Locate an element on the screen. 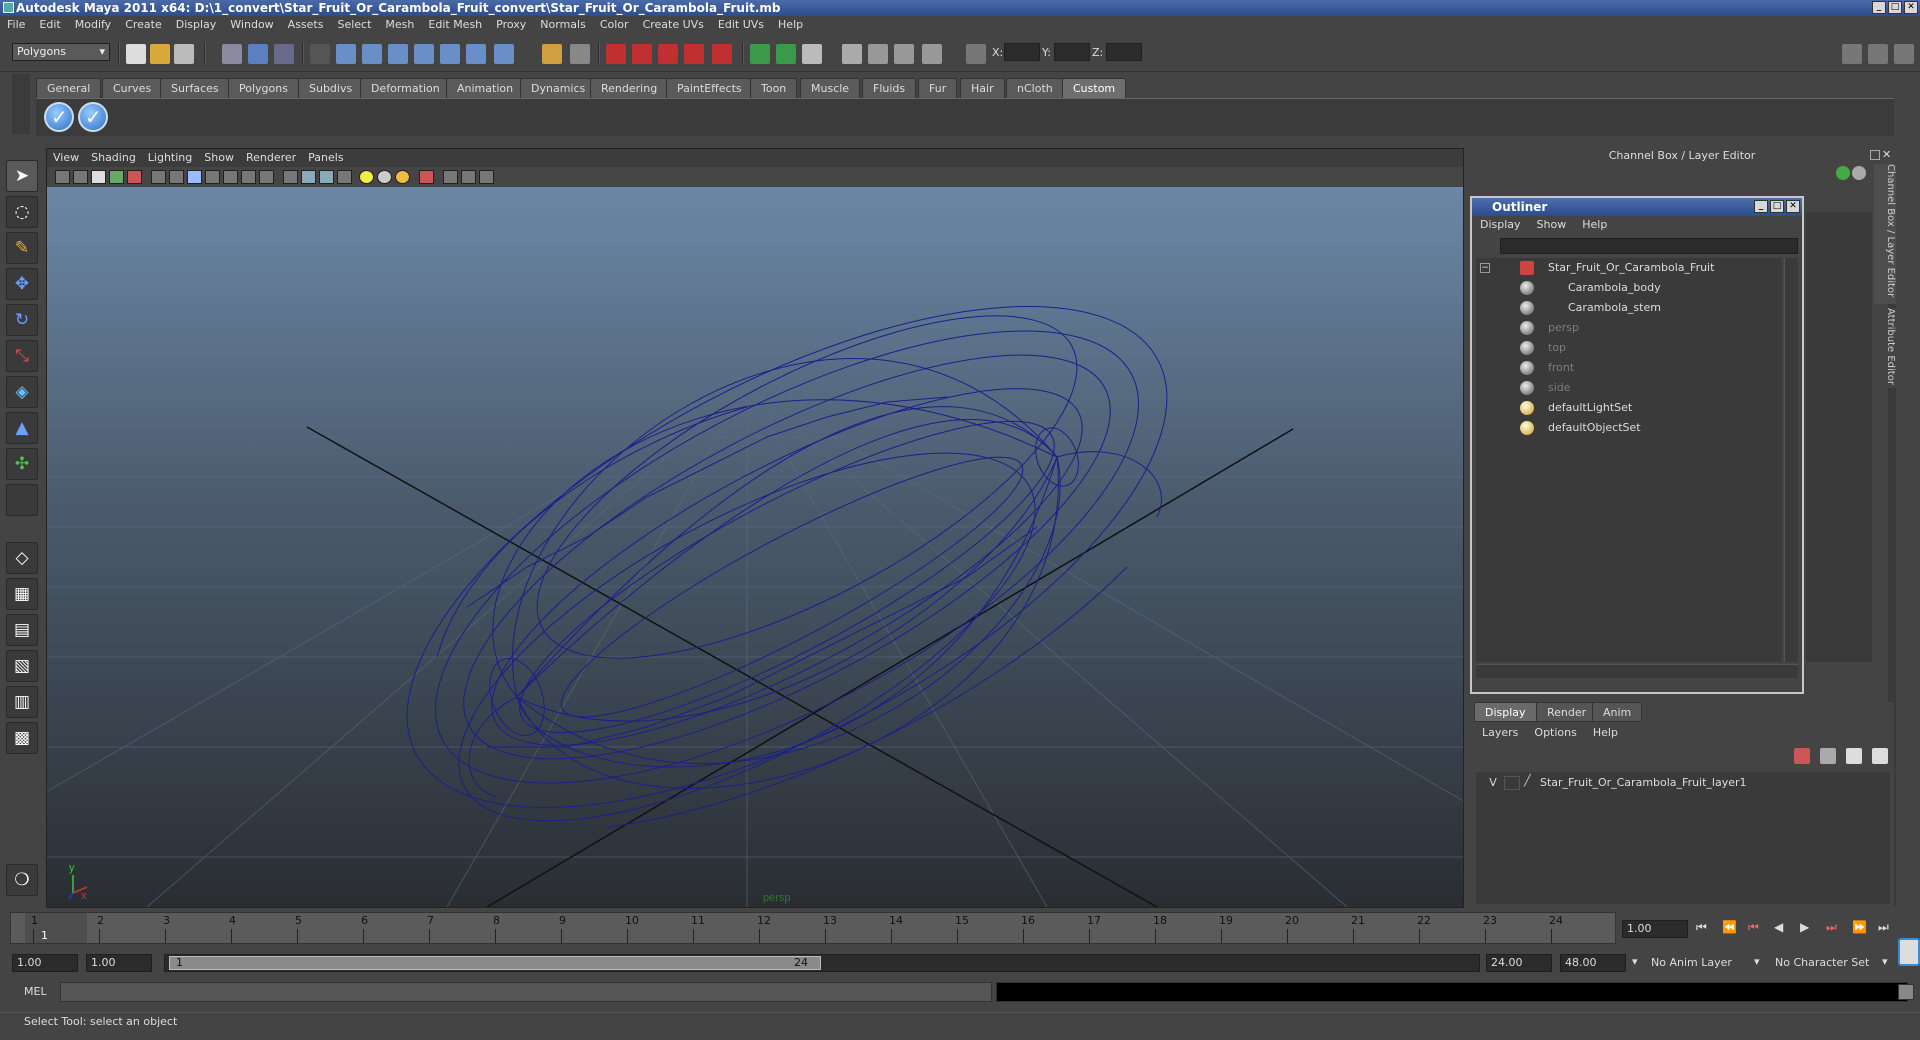 The image size is (1920, 1040). render-globals-icon is located at coordinates (904, 54).